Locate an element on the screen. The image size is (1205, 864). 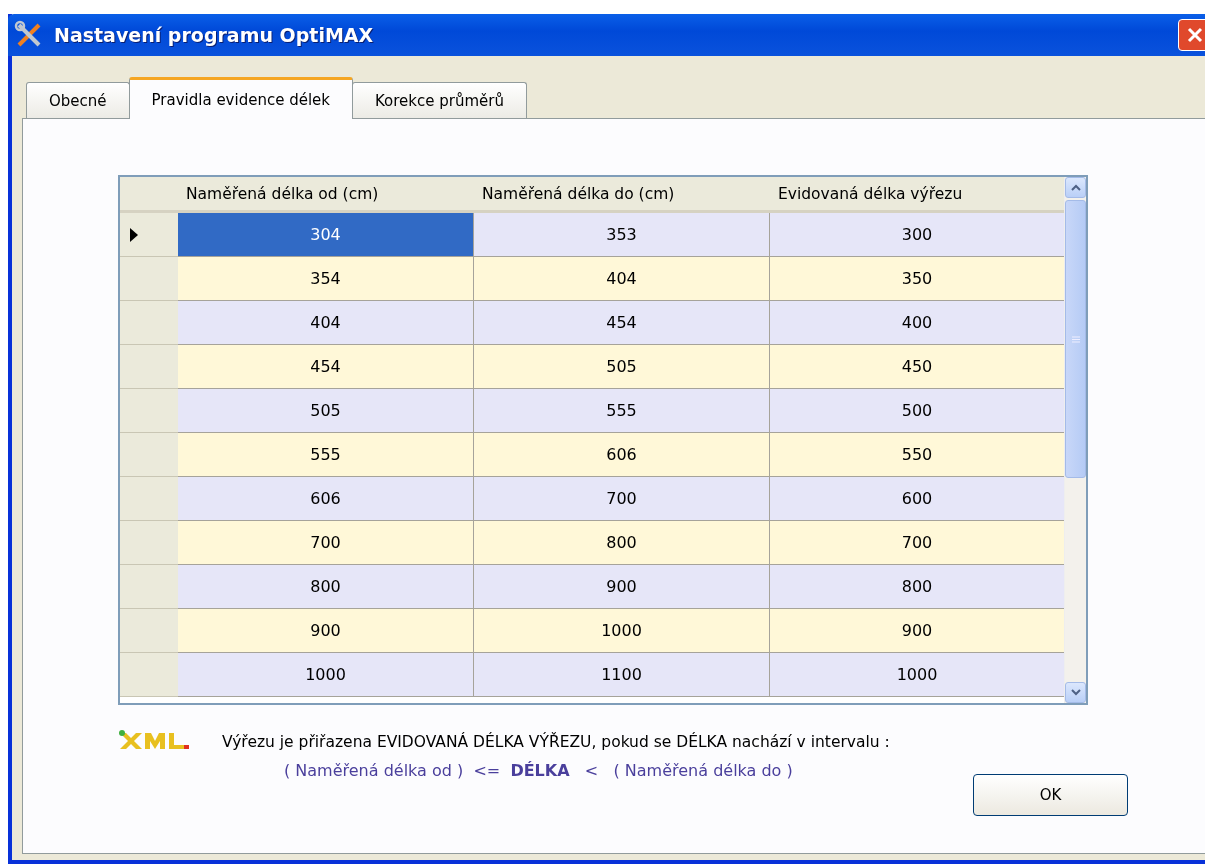
rule-description: Výřezu je přiřazena EVIDOVANÁ DÉLKA VÝŘEZU, pokud se DÉLKA nachází v intervalu : is located at coordinates (556, 742).